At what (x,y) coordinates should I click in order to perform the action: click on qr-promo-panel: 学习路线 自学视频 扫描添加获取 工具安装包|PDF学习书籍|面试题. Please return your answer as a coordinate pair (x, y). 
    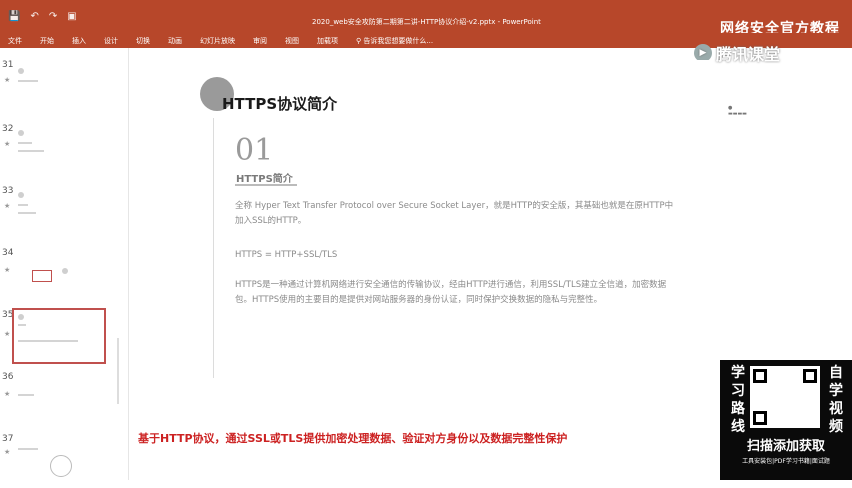
    Looking at the image, I should click on (786, 420).